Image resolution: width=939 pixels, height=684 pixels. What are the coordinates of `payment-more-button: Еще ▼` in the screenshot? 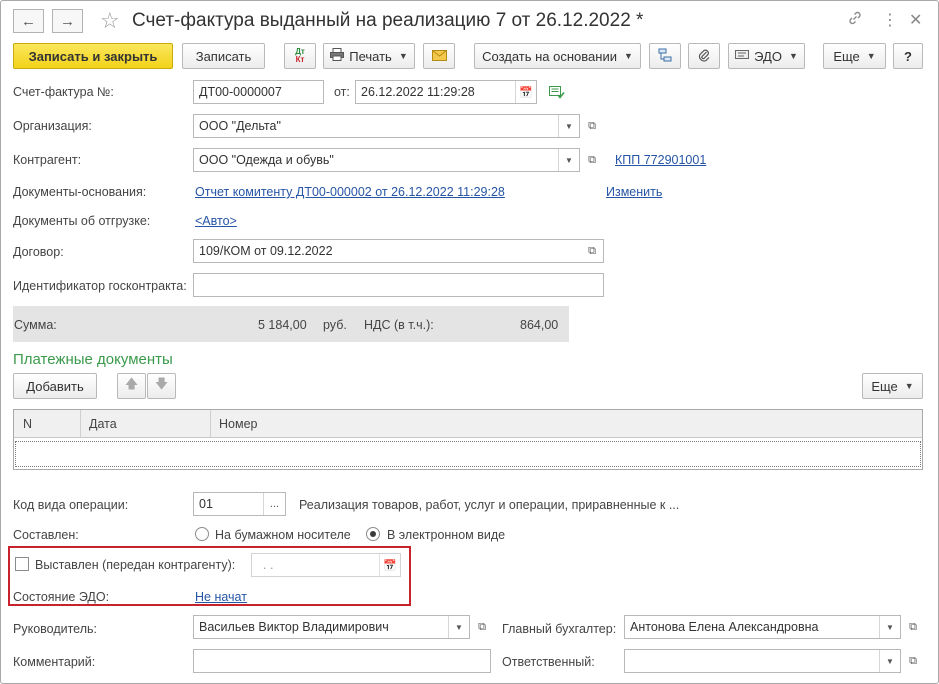 It's located at (892, 386).